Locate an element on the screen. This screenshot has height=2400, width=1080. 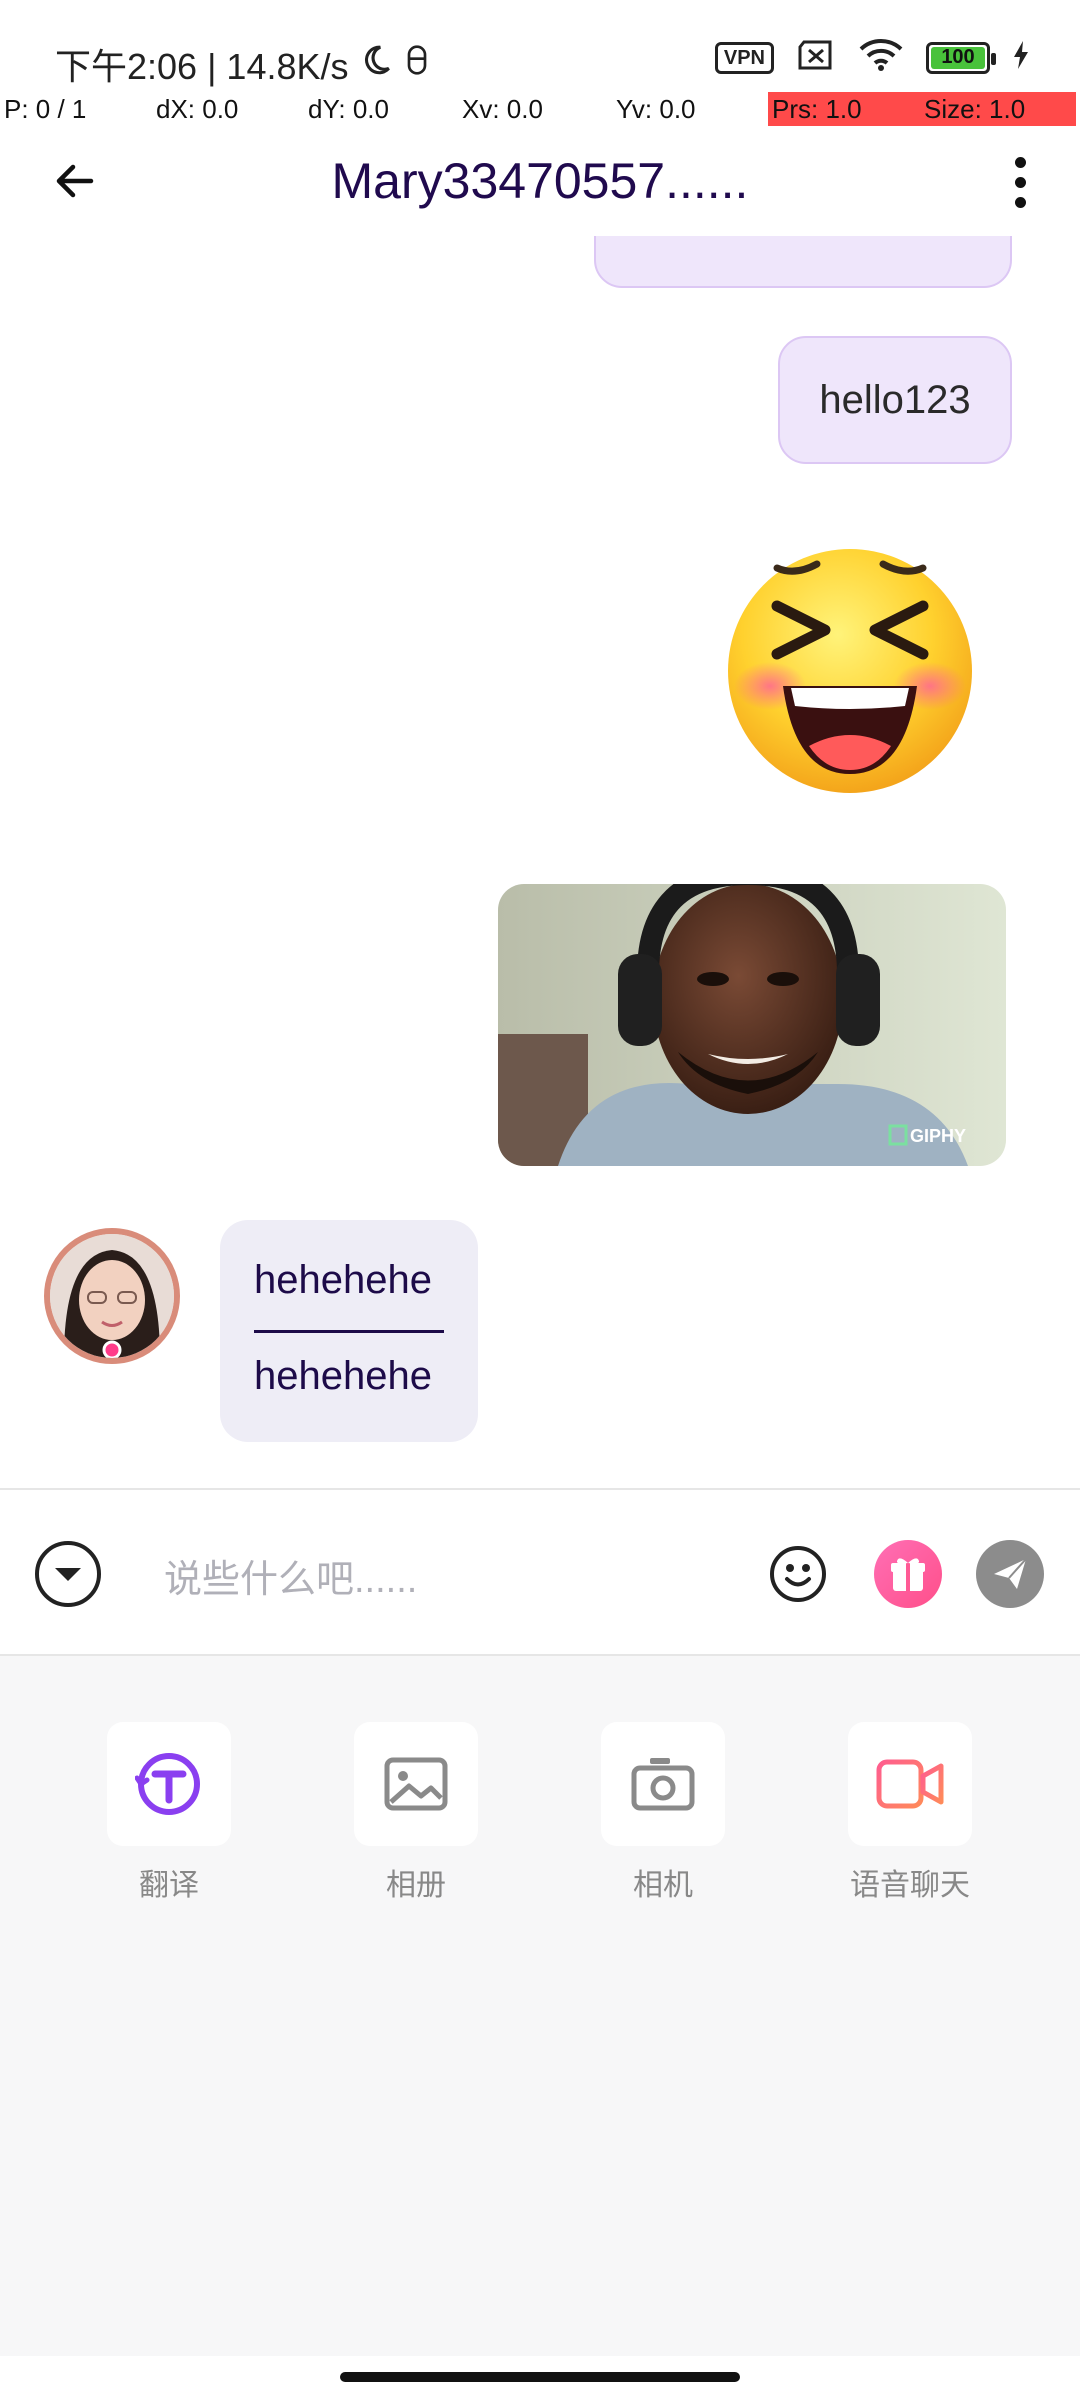
status-bar: 下午2:06 | 14.8K/s VPN 100 is located at coordinates (540, 45).